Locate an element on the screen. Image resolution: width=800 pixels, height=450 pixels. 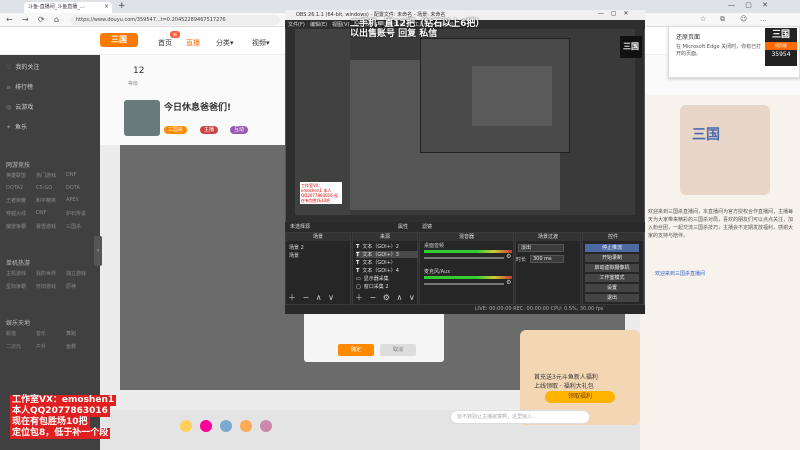
promo-claim-button: 领取福利 is located at coordinates (580, 397).